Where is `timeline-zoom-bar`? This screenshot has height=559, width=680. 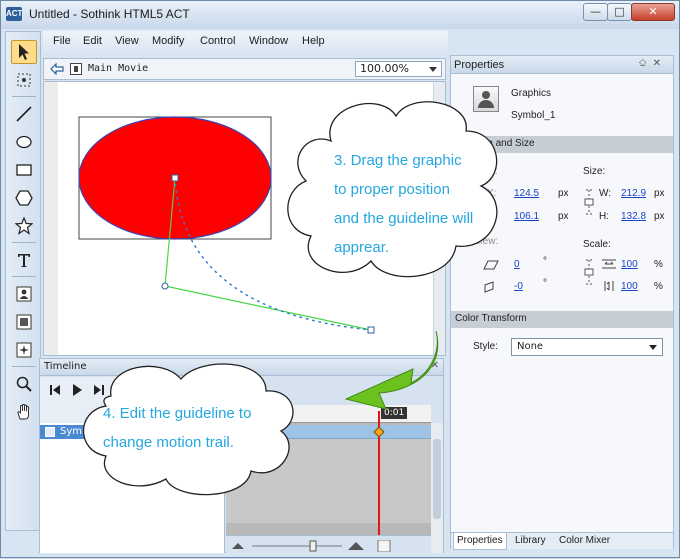
timeline-zoom-bar is located at coordinates (328, 544).